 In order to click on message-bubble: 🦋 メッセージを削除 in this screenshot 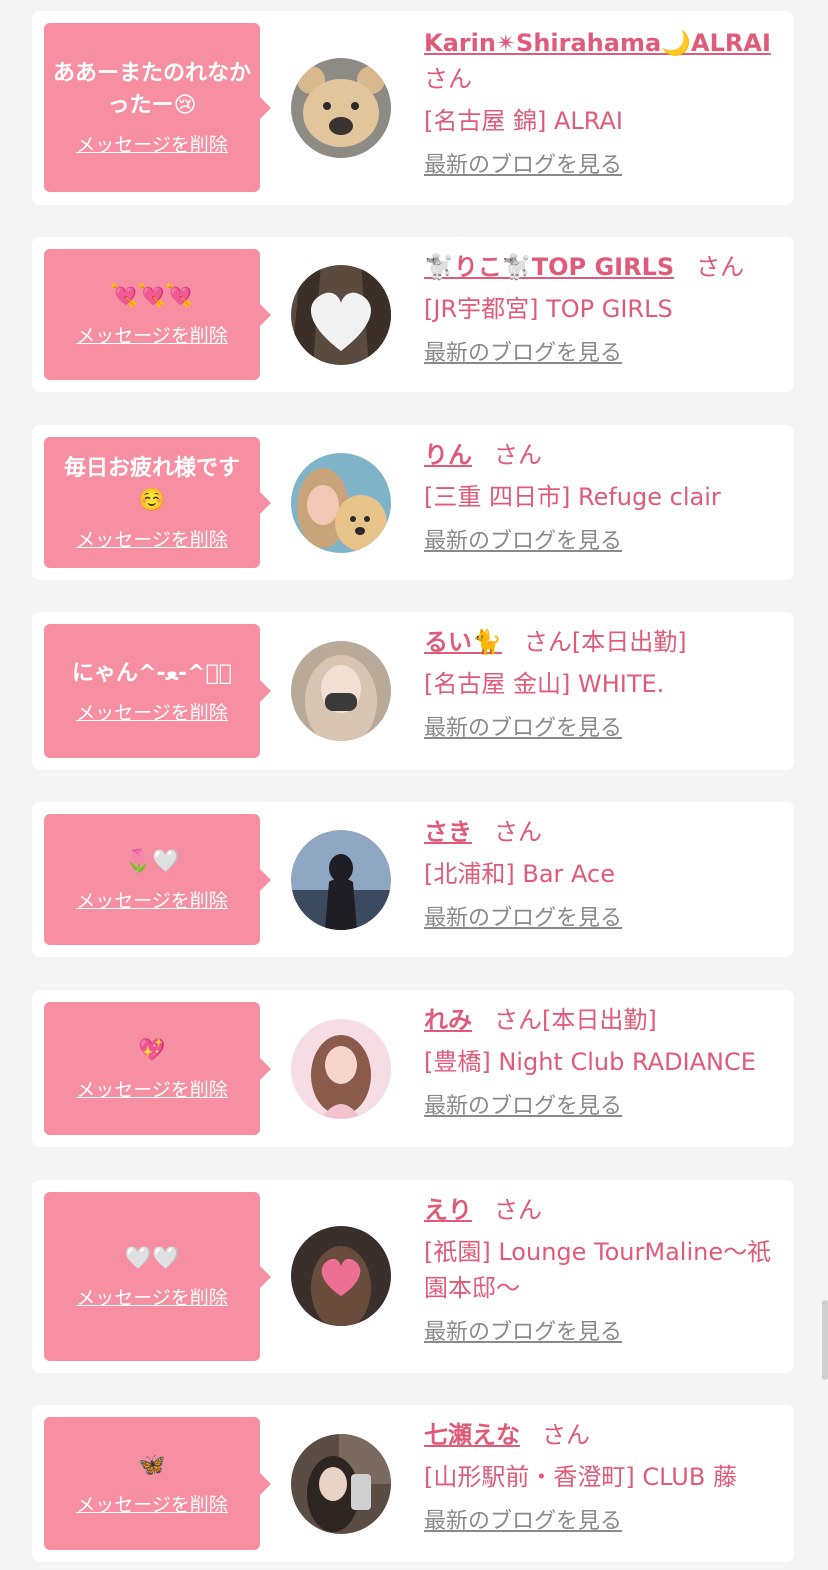, I will do `click(157, 1483)`.